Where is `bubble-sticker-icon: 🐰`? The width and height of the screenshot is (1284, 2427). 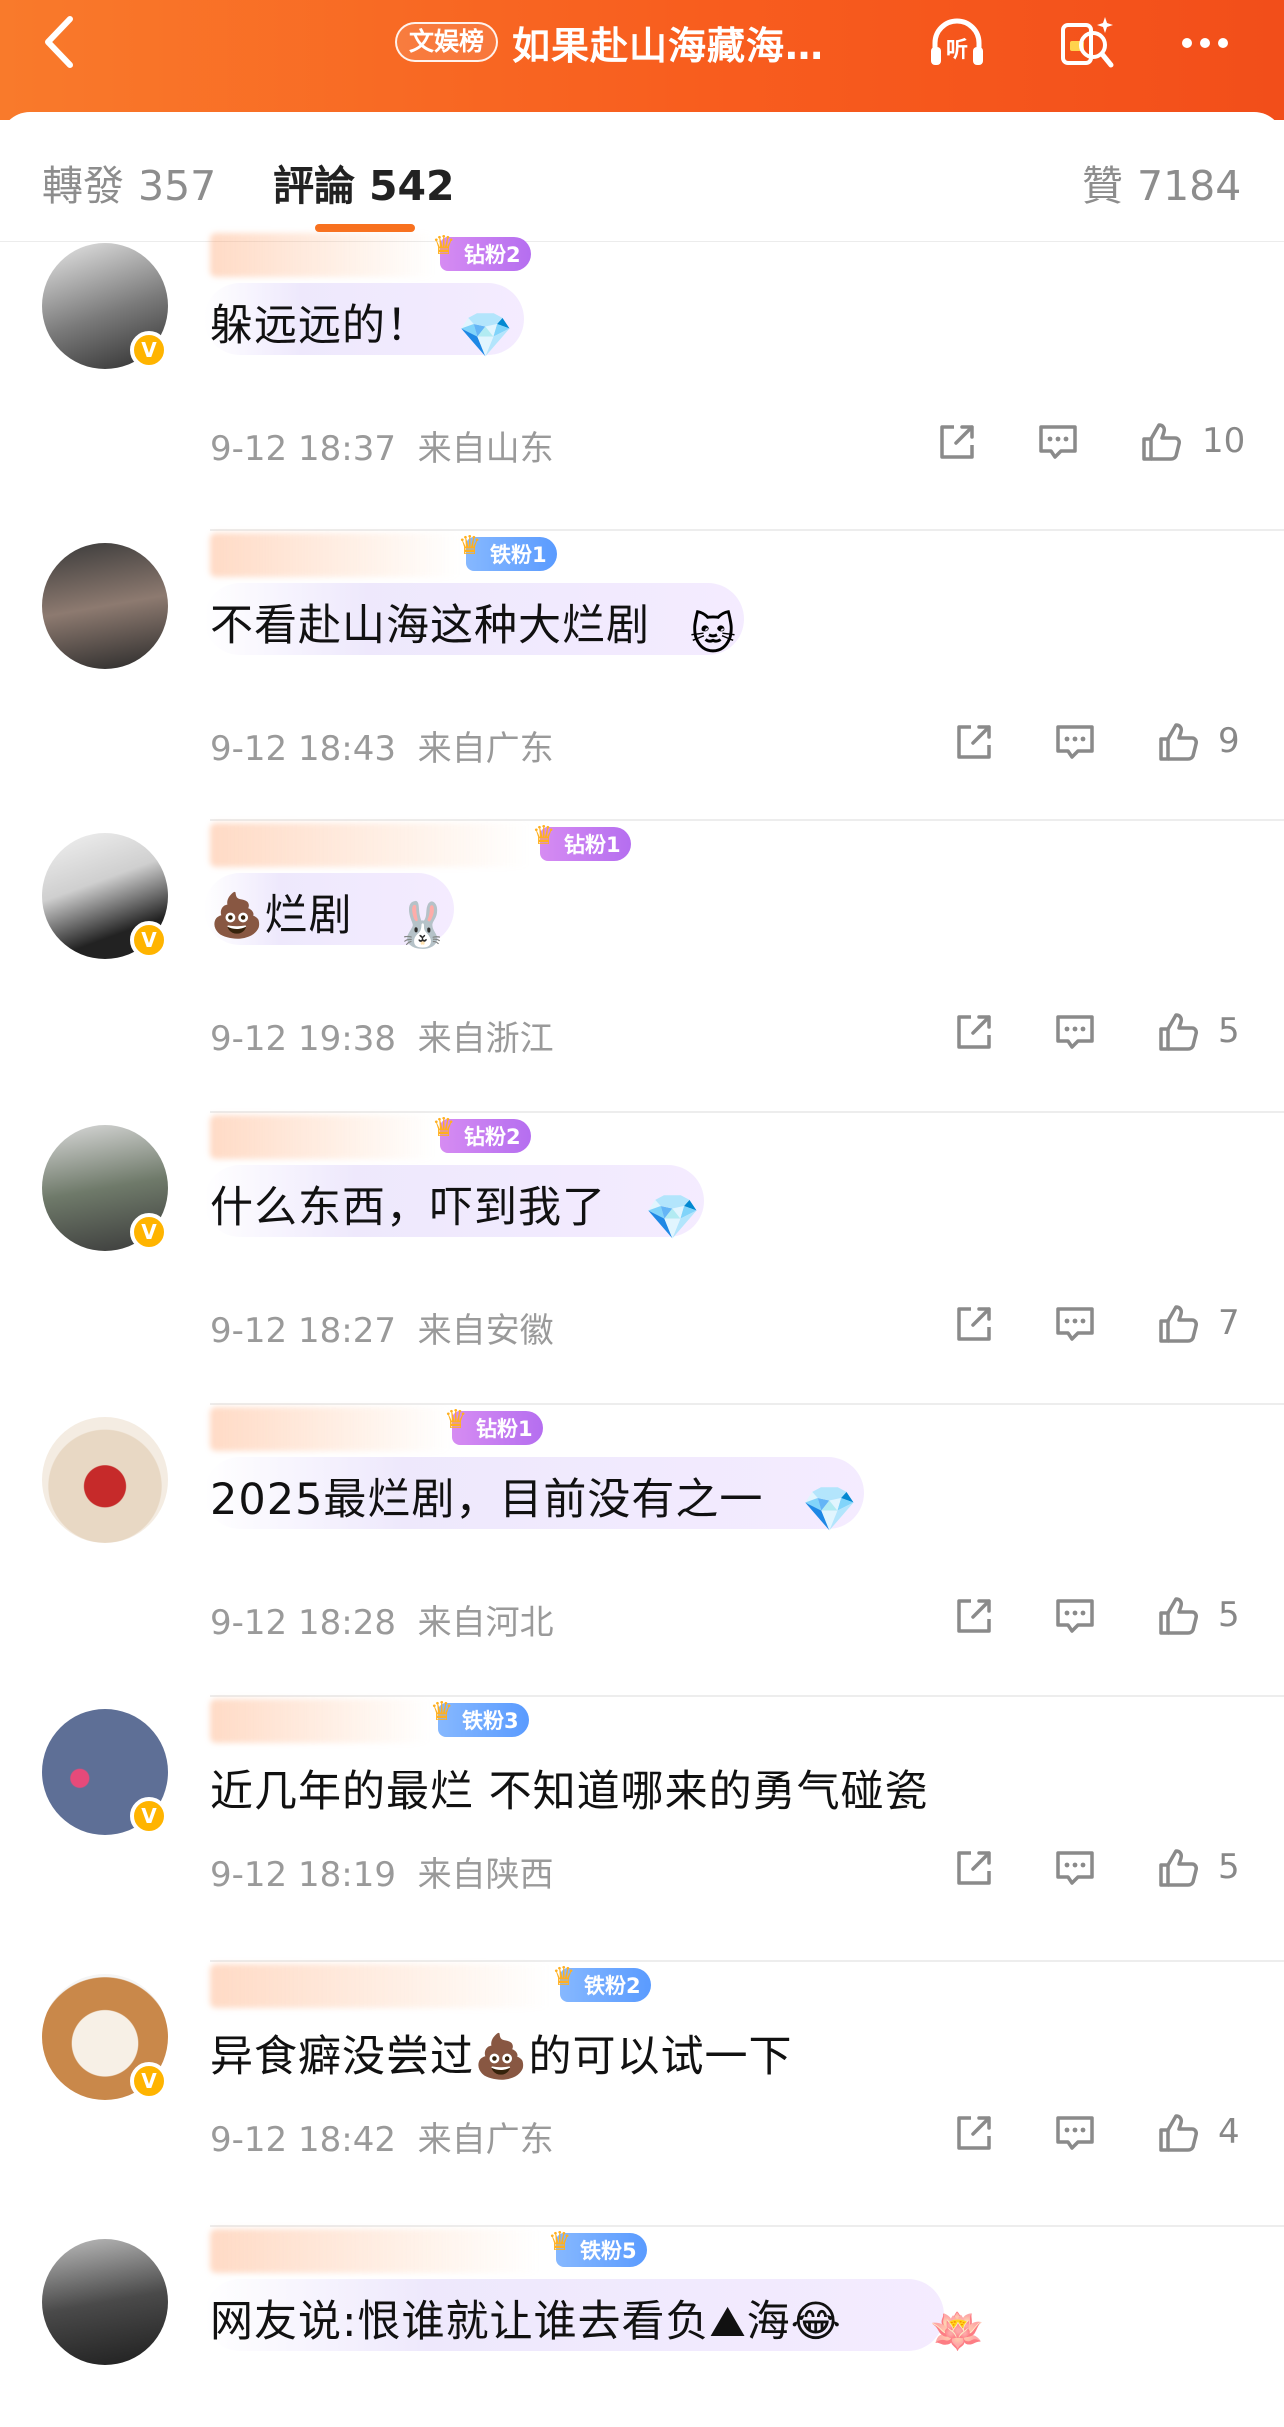
bubble-sticker-icon: 🐰 is located at coordinates (422, 925).